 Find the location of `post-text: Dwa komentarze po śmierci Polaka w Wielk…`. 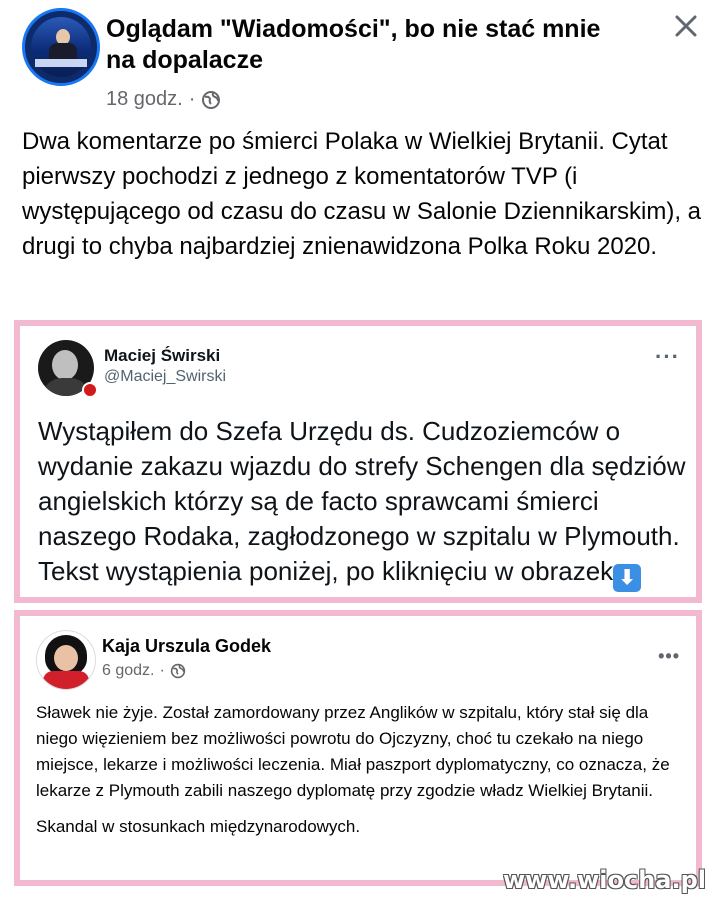

post-text: Dwa komentarze po śmierci Polaka w Wielk… is located at coordinates (361, 194).